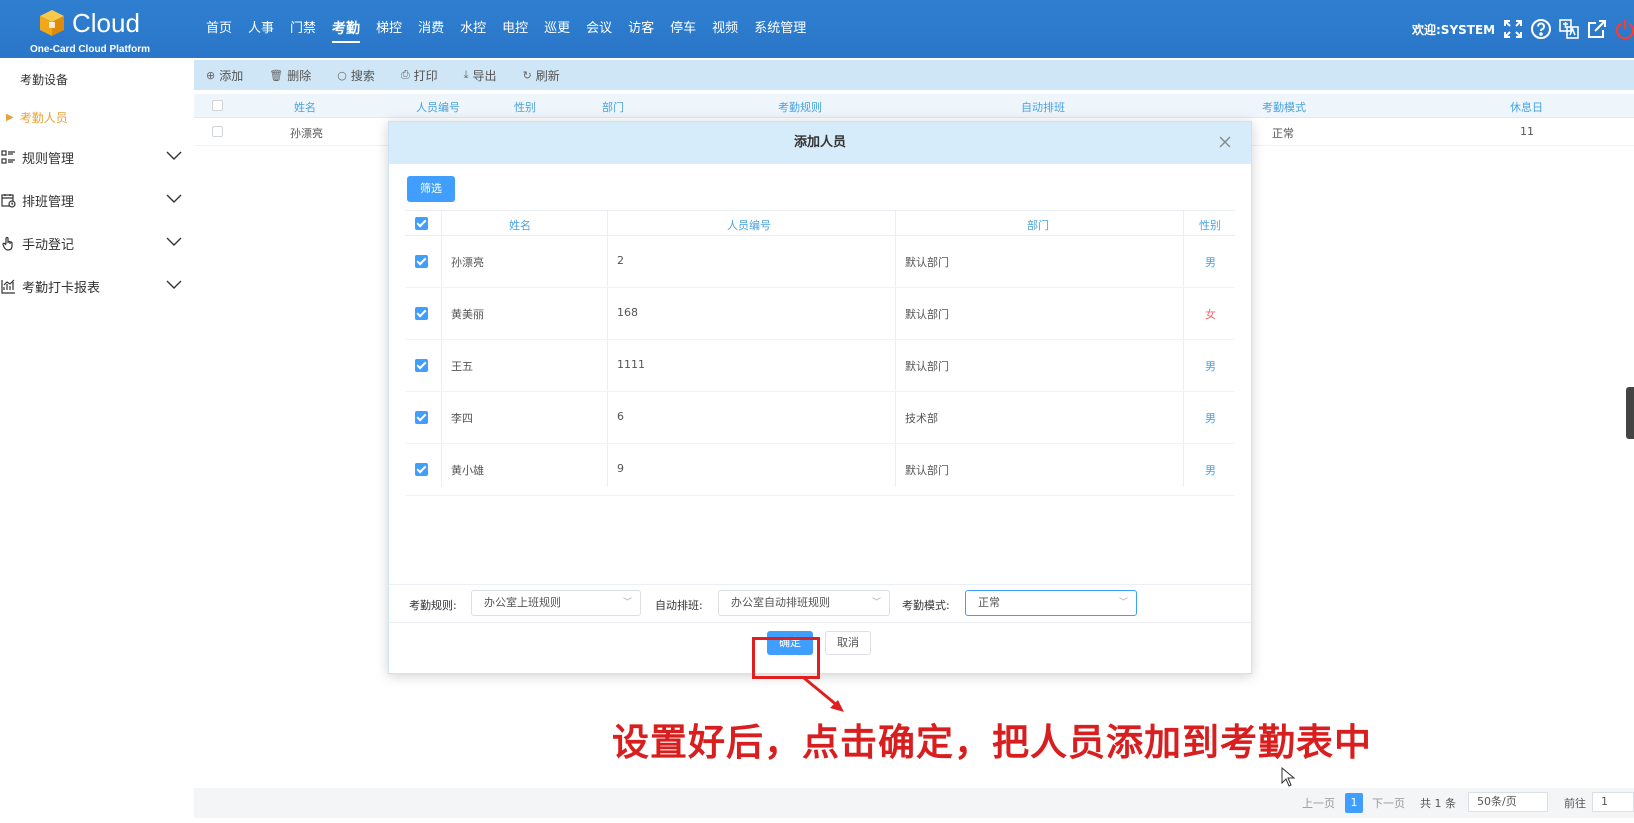  Describe the element at coordinates (1225, 142) in the screenshot. I see `close-icon` at that location.